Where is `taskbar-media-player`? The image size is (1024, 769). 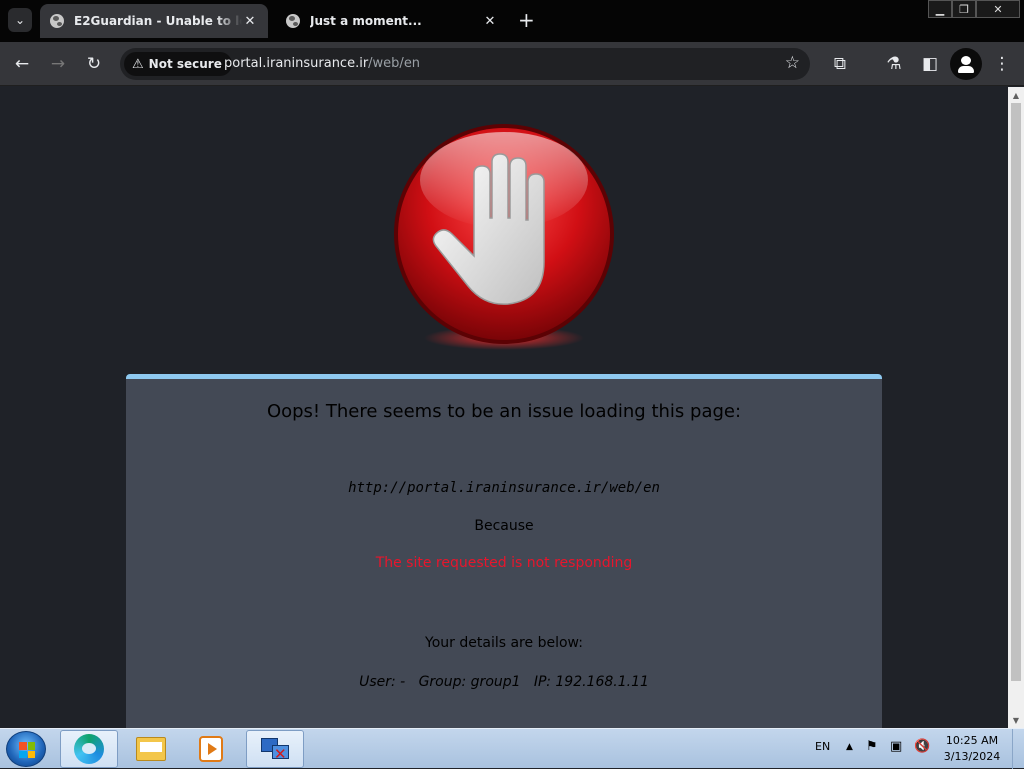
taskbar-media-player is located at coordinates (211, 749).